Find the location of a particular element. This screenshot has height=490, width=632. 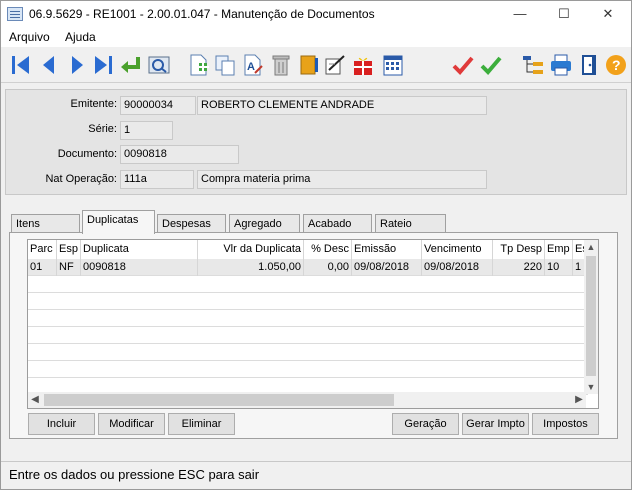

col-emissao: Emissão is located at coordinates (387, 249).